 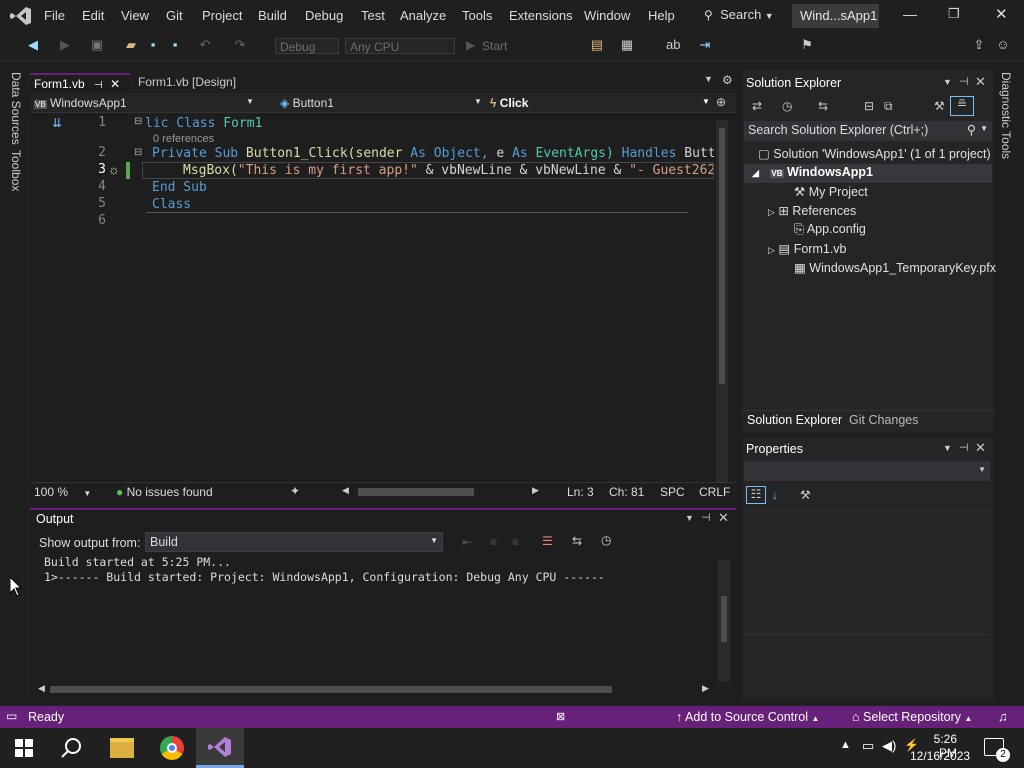 I want to click on word-wrap-icon: ⇆, so click(x=577, y=541).